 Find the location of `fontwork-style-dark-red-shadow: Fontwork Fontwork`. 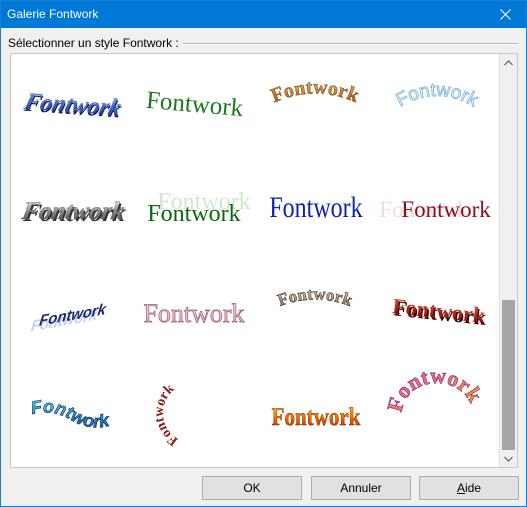

fontwork-style-dark-red-shadow: Fontwork Fontwork is located at coordinates (438, 208).